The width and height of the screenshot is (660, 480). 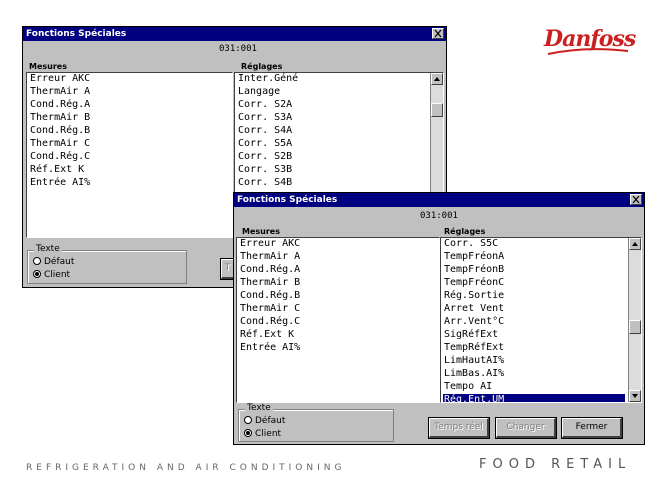 I want to click on list-item: Arret Vent, so click(x=534, y=309).